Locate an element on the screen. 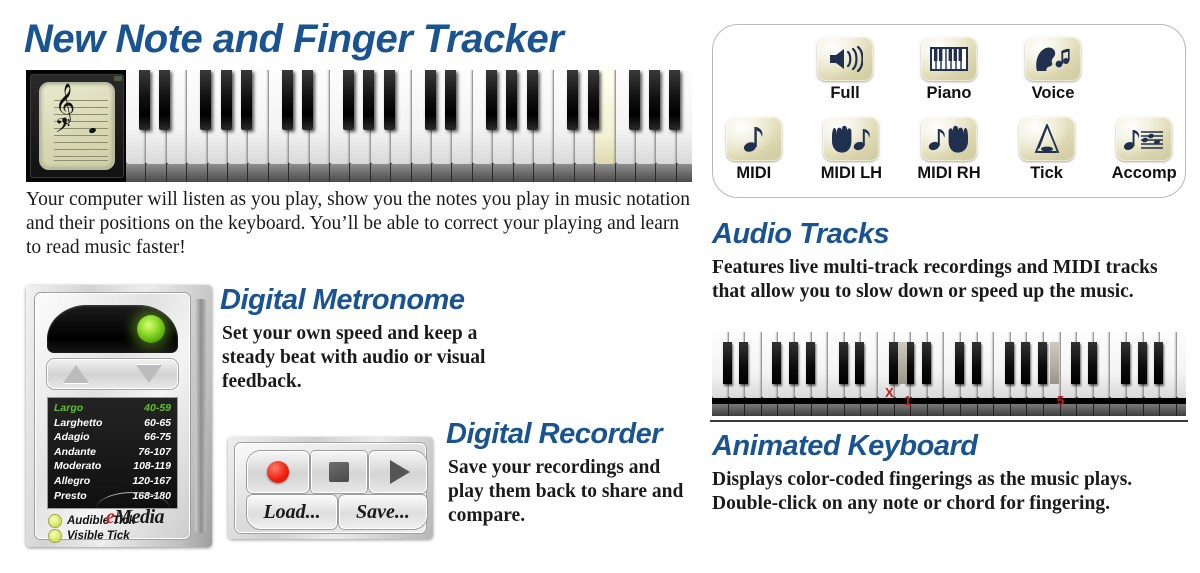 The image size is (1200, 573). animated-keyboard-image: X1 5 is located at coordinates (949, 374).